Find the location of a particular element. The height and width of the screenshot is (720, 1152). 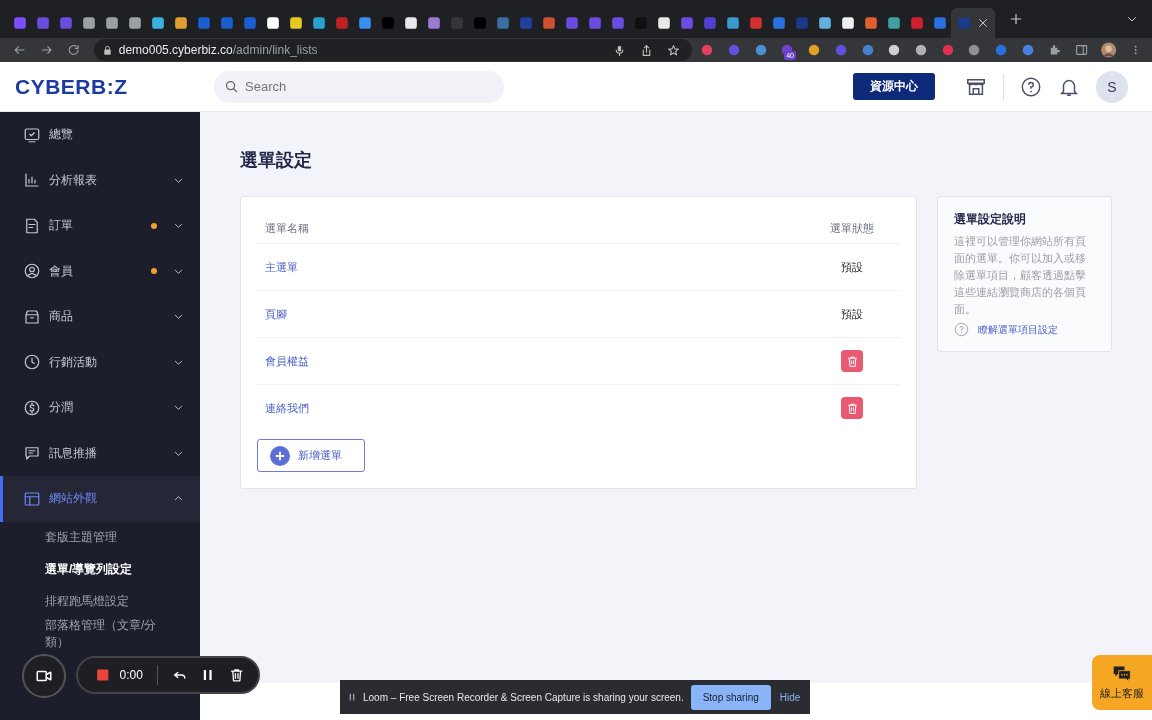

help-link: 瞭解選單項目設定 is located at coordinates (1018, 329).